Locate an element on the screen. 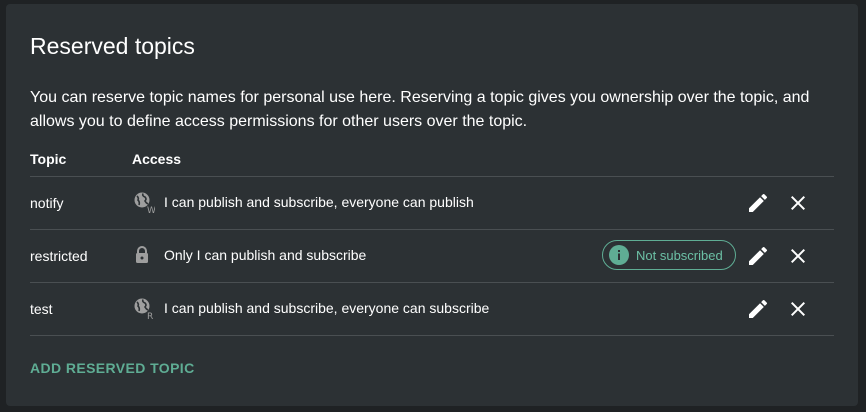  access-badge: R is located at coordinates (150, 316).